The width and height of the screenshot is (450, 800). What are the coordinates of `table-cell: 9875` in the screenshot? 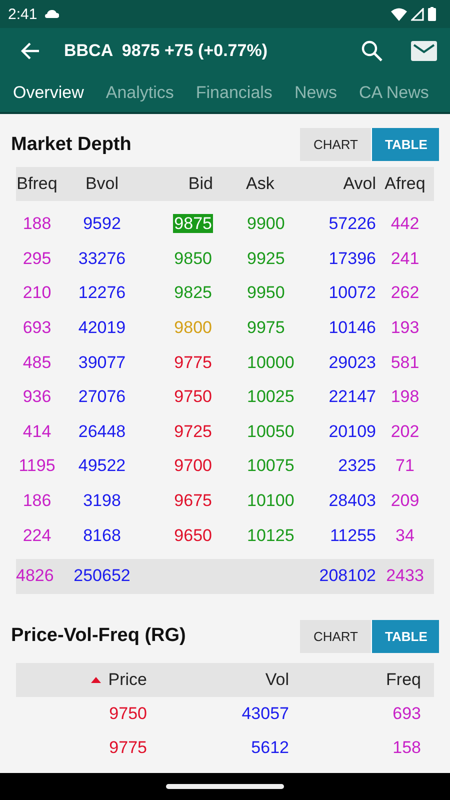 It's located at (193, 224).